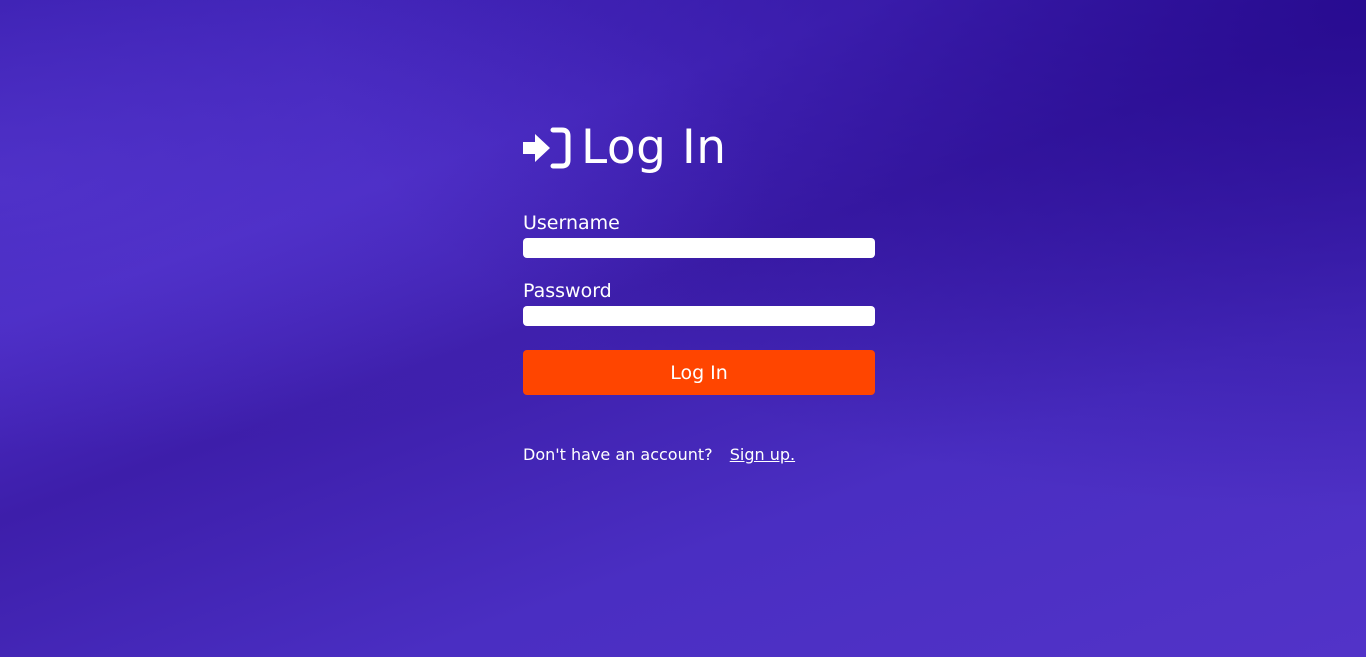 The height and width of the screenshot is (657, 1366). Describe the element at coordinates (618, 454) in the screenshot. I see `signup-prompt: Don't have an account?` at that location.